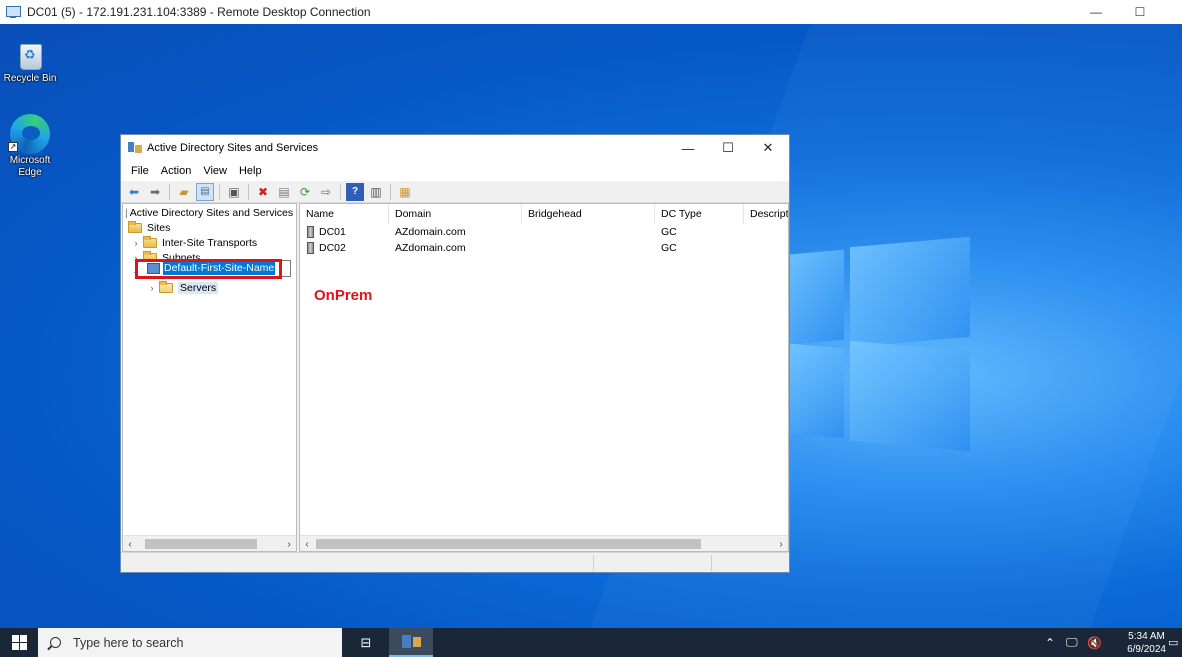  I want to click on list-item: DC01, so click(326, 232).